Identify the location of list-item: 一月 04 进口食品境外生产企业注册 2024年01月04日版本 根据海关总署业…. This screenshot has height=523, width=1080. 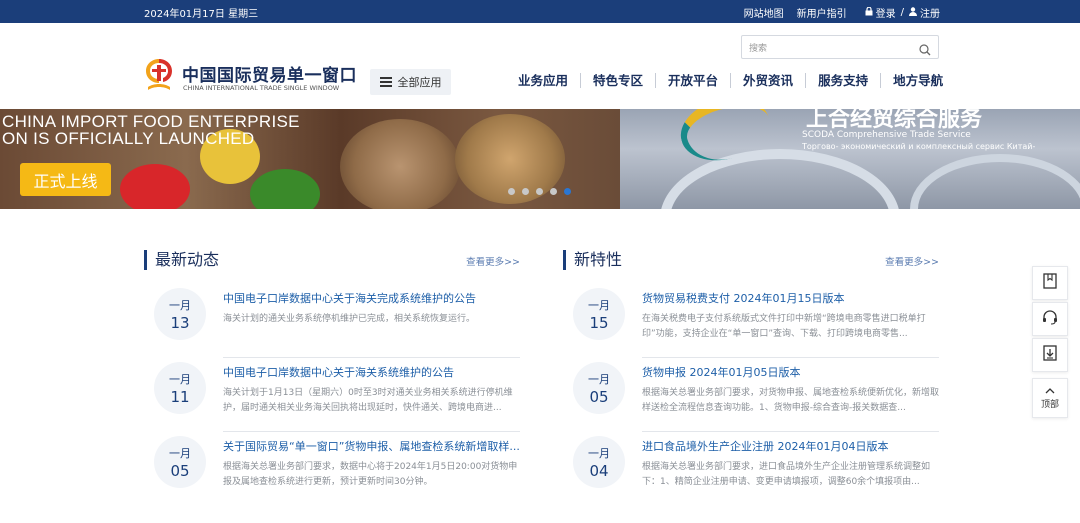
(751, 469).